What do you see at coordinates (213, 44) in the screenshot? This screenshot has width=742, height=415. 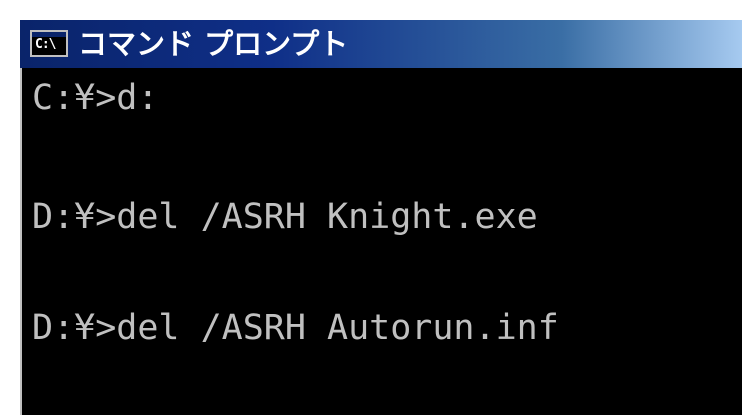 I see `window-title: コマンド プロンプト` at bounding box center [213, 44].